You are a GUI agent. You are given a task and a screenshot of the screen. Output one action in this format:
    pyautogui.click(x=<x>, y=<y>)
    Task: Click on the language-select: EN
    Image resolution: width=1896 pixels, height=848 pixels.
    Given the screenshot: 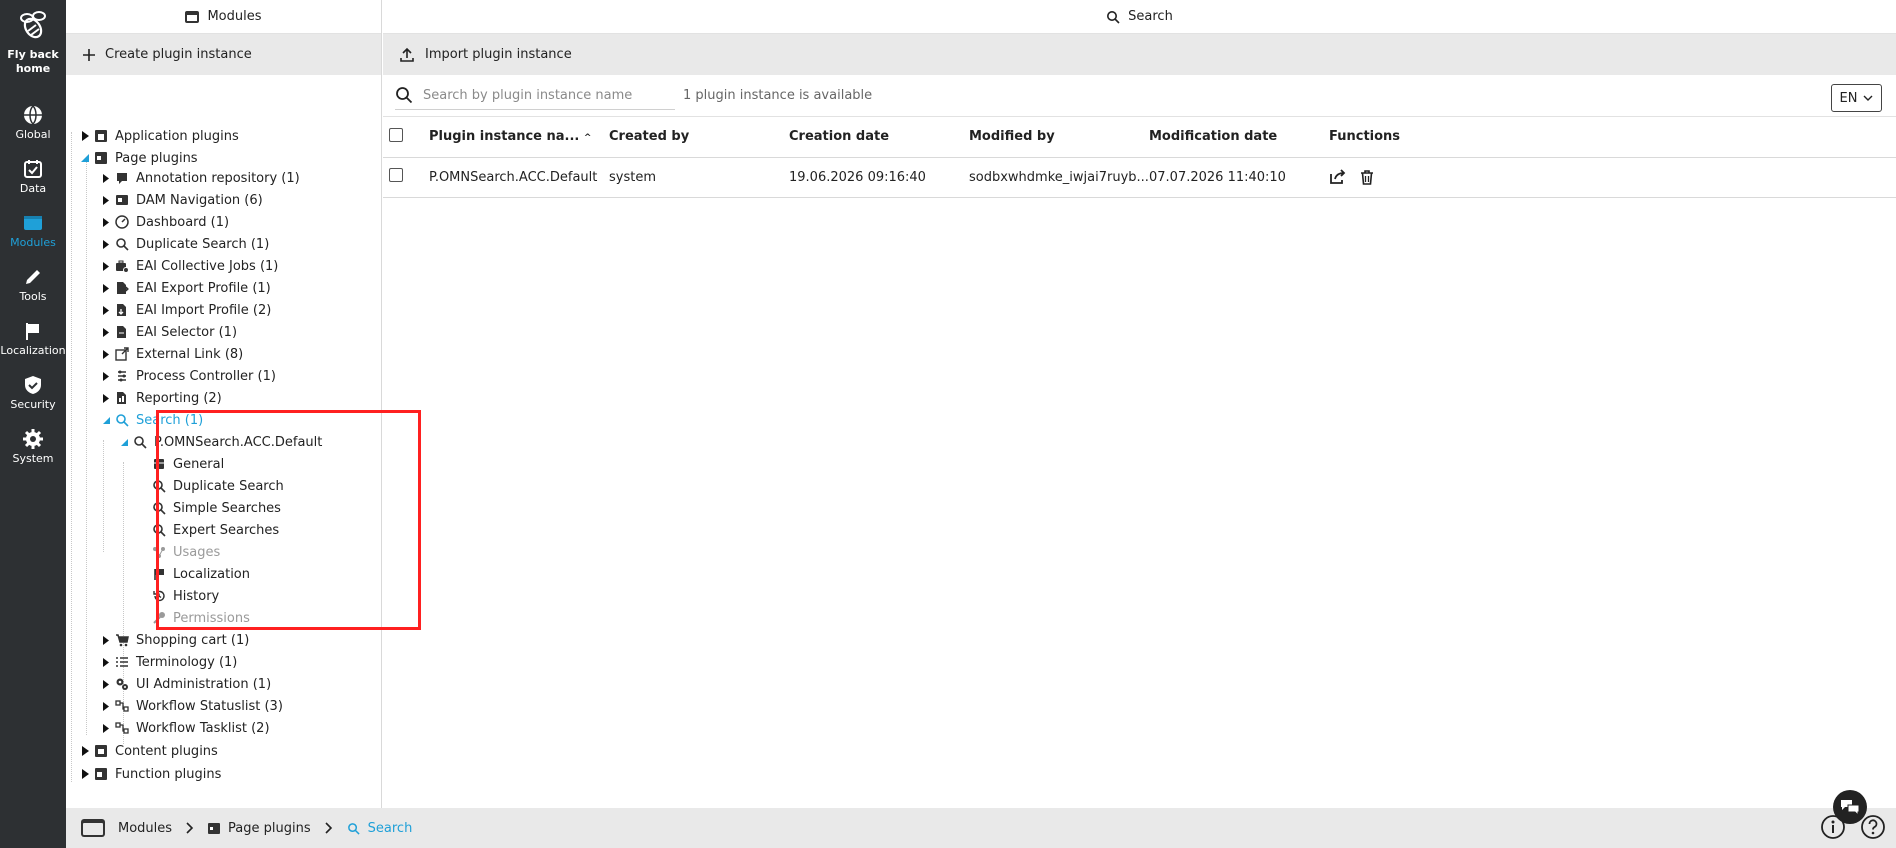 What is the action you would take?
    pyautogui.click(x=1856, y=98)
    